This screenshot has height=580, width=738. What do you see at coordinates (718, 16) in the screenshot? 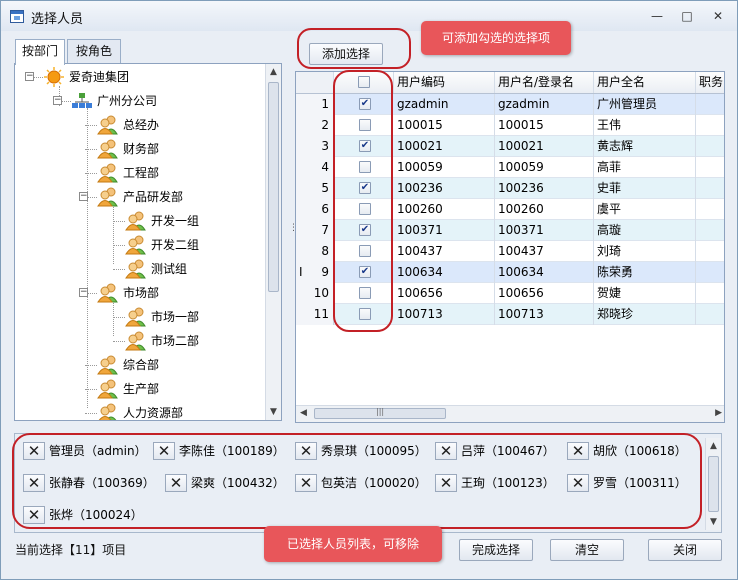
I see `close-window-button: ✕` at bounding box center [718, 16].